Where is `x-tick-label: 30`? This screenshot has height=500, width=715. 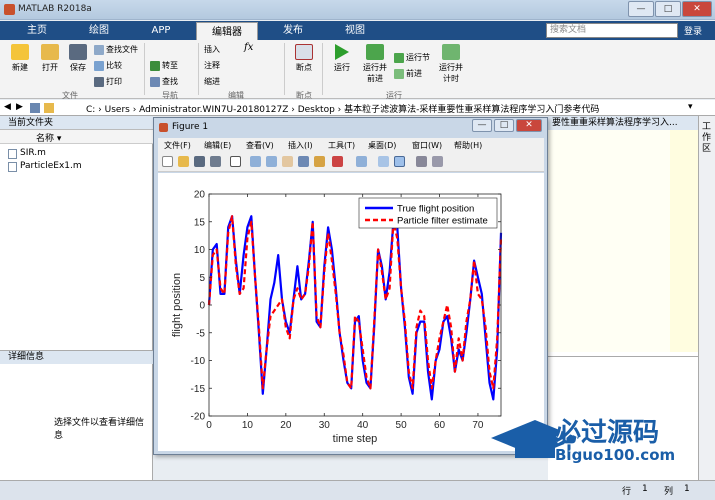
x-tick-label: 30 is located at coordinates (325, 425).